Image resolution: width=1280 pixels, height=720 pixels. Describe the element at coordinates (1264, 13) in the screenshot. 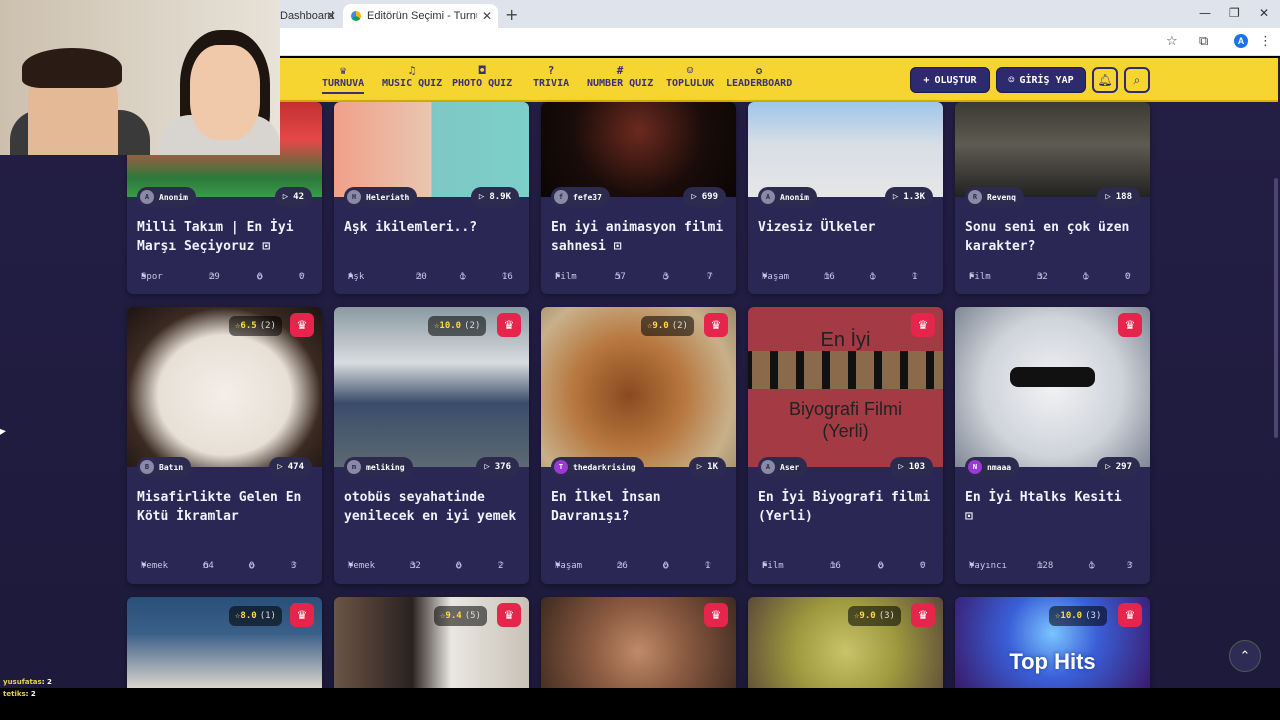

I see `close-window-icon: ✕` at that location.